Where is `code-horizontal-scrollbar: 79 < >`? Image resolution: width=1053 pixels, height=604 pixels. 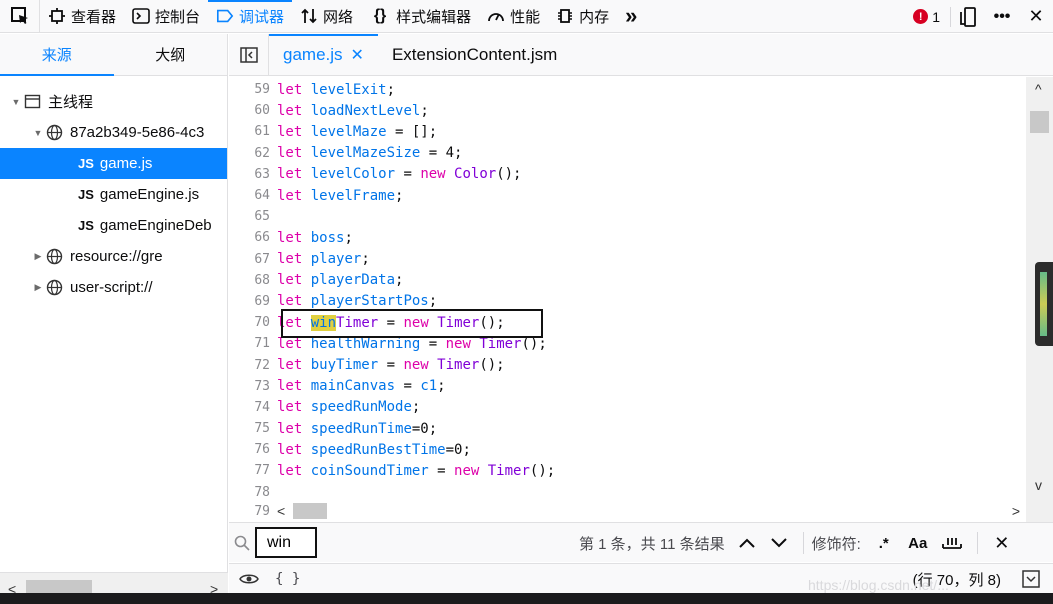
code-horizontal-scrollbar: 79 < > is located at coordinates (627, 511).